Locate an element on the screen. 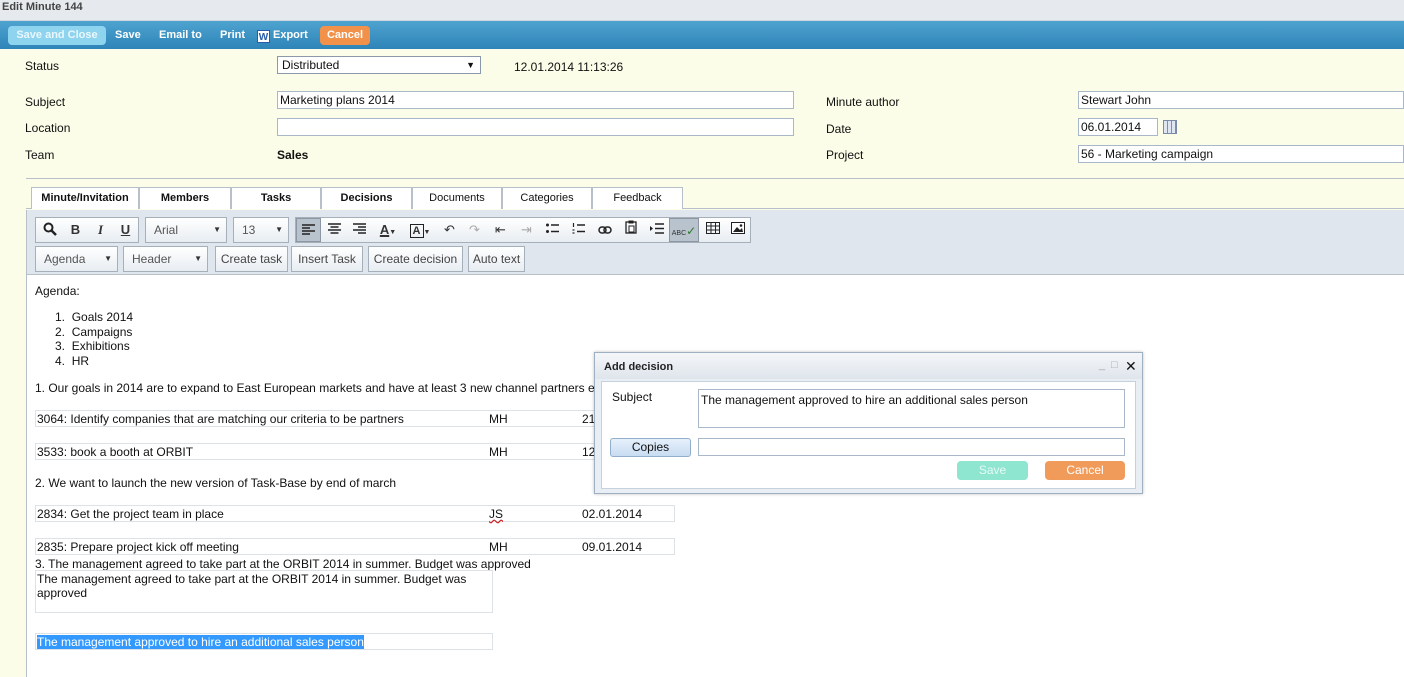 This screenshot has width=1404, height=677. project-field: 56 - Marketing campaign is located at coordinates (1241, 154).